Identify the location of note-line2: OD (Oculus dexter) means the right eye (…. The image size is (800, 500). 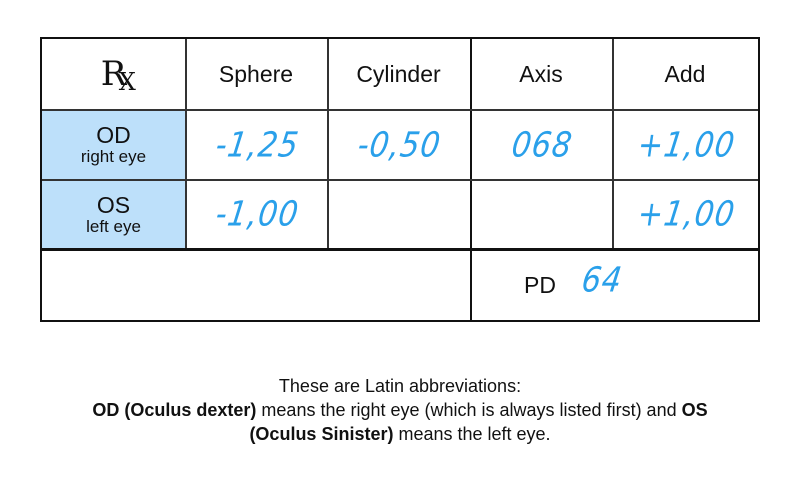
(400, 410).